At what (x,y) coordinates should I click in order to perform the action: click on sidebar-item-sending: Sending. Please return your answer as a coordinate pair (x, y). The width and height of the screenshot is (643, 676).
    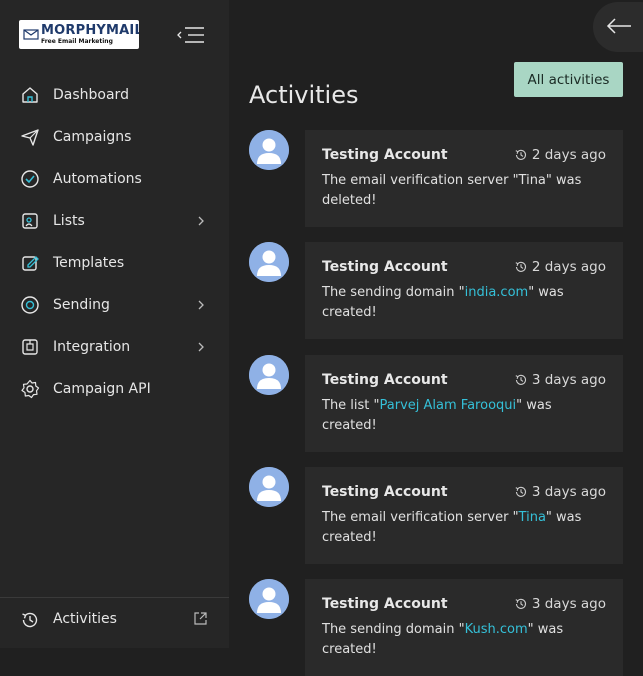
    Looking at the image, I should click on (114, 305).